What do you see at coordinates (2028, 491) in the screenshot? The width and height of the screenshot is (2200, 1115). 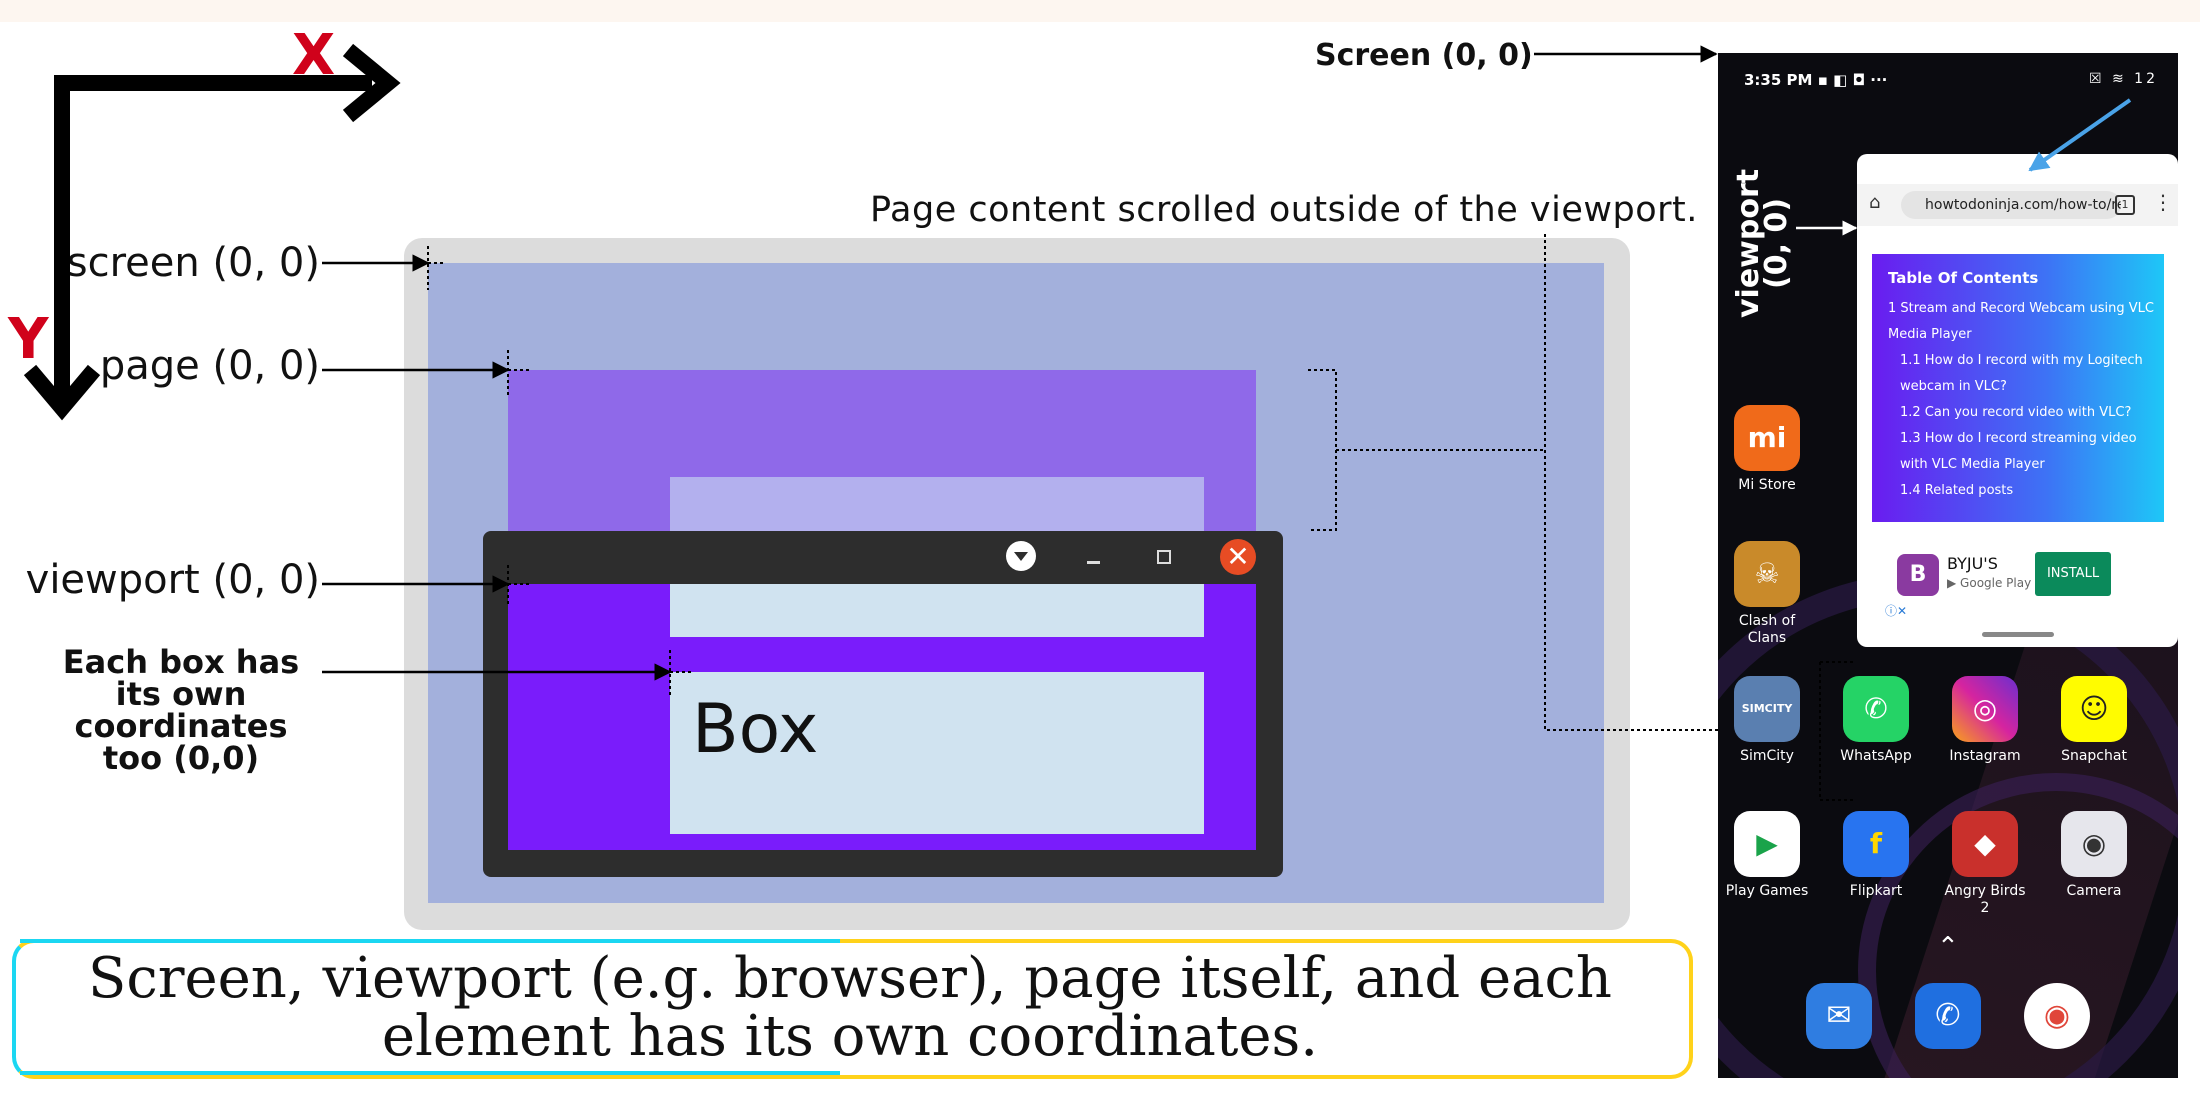 I see `toc-item: 1.4 Related posts` at bounding box center [2028, 491].